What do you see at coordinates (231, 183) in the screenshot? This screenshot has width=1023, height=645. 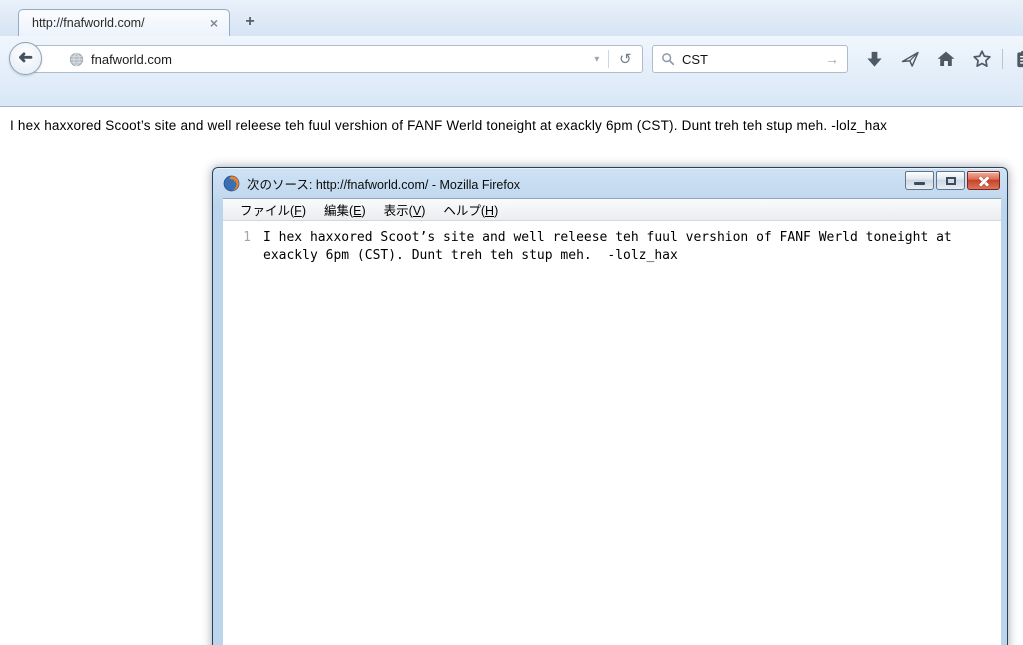 I see `firefox-icon` at bounding box center [231, 183].